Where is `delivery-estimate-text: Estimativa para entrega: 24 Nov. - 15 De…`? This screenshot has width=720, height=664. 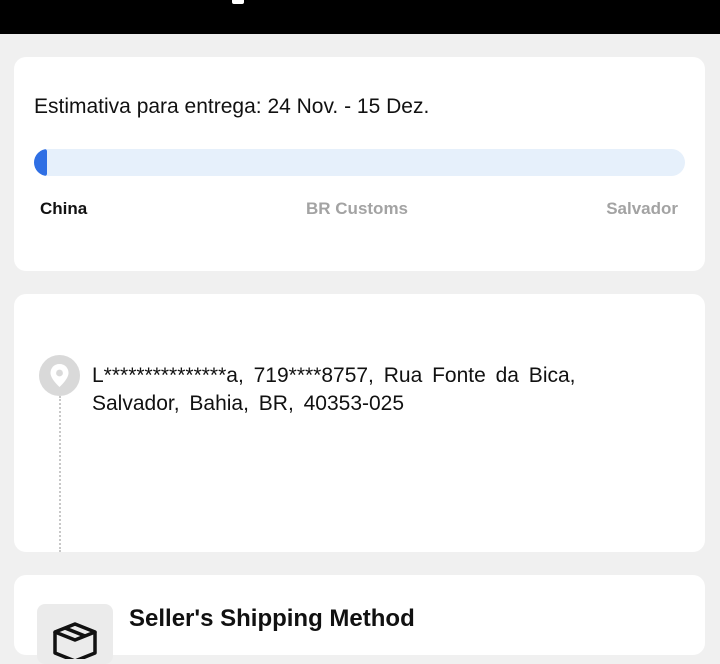
delivery-estimate-text: Estimativa para entrega: 24 Nov. - 15 De… is located at coordinates (232, 106).